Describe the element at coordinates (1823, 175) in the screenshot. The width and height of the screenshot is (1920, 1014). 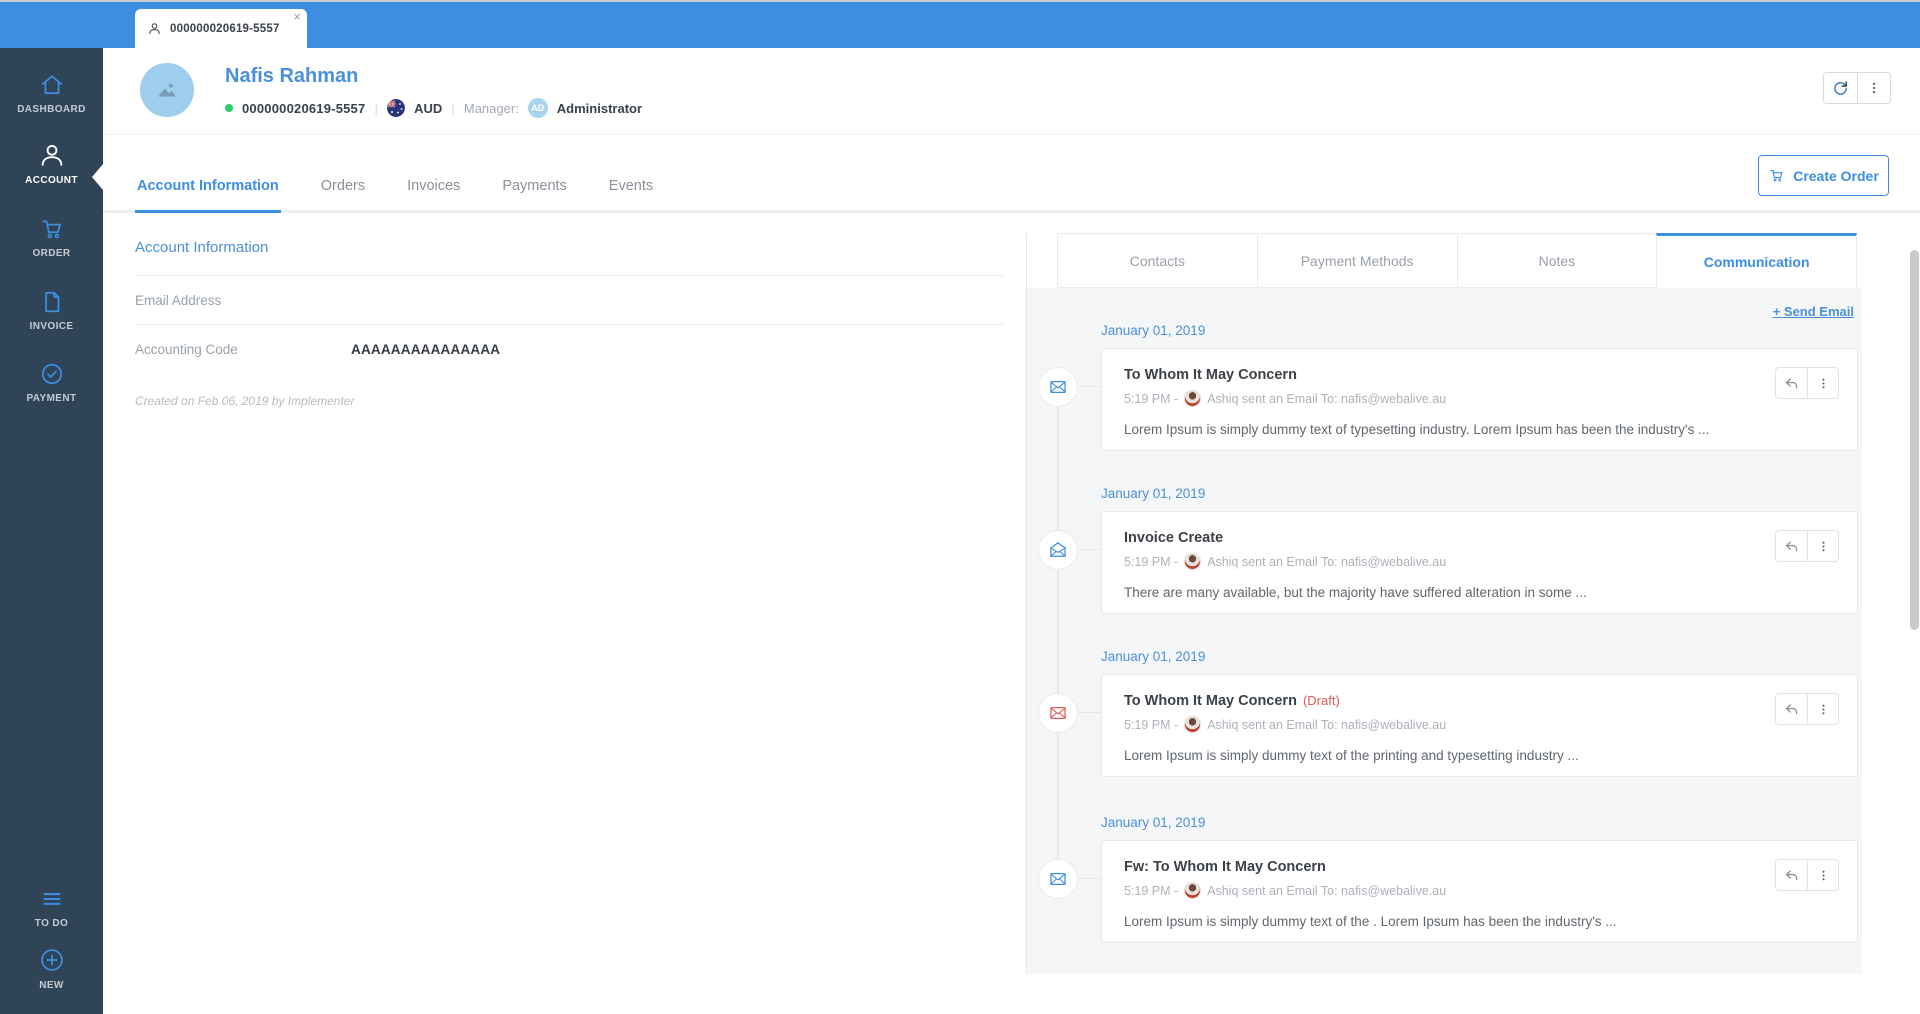
I see `create-order-button: Create Order` at that location.